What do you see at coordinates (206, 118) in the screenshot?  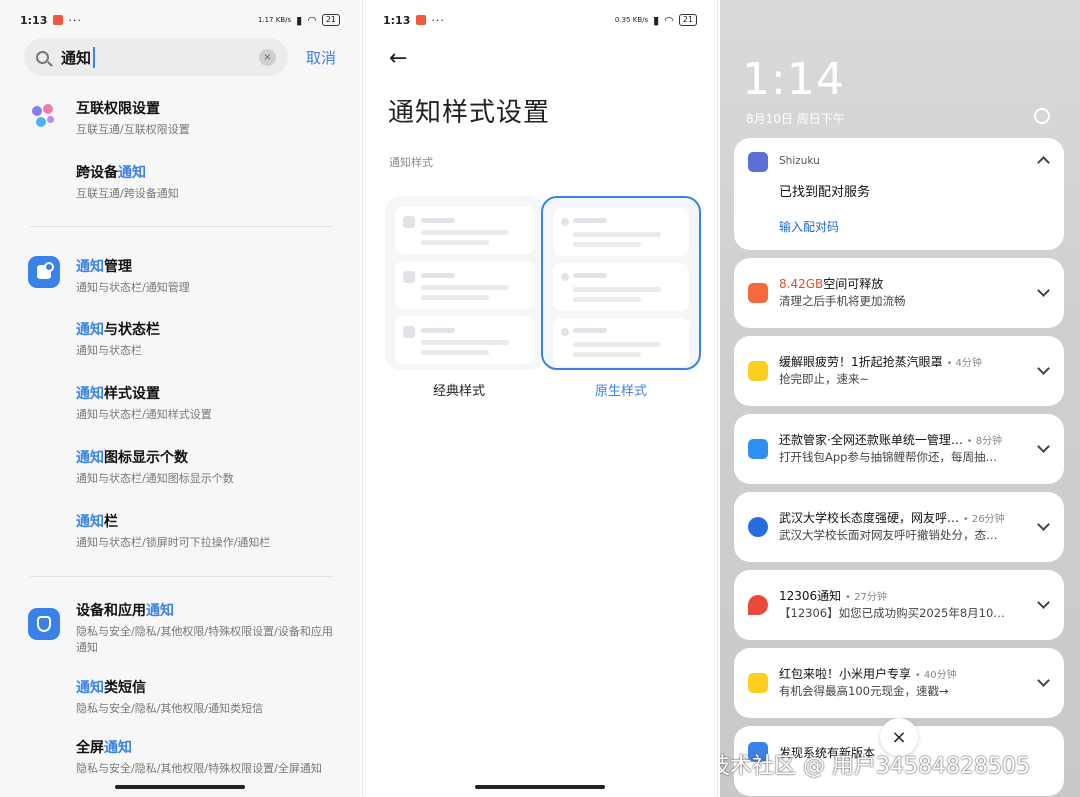 I see `search-result: 互联权限设置 互联互通/互联权限设置` at bounding box center [206, 118].